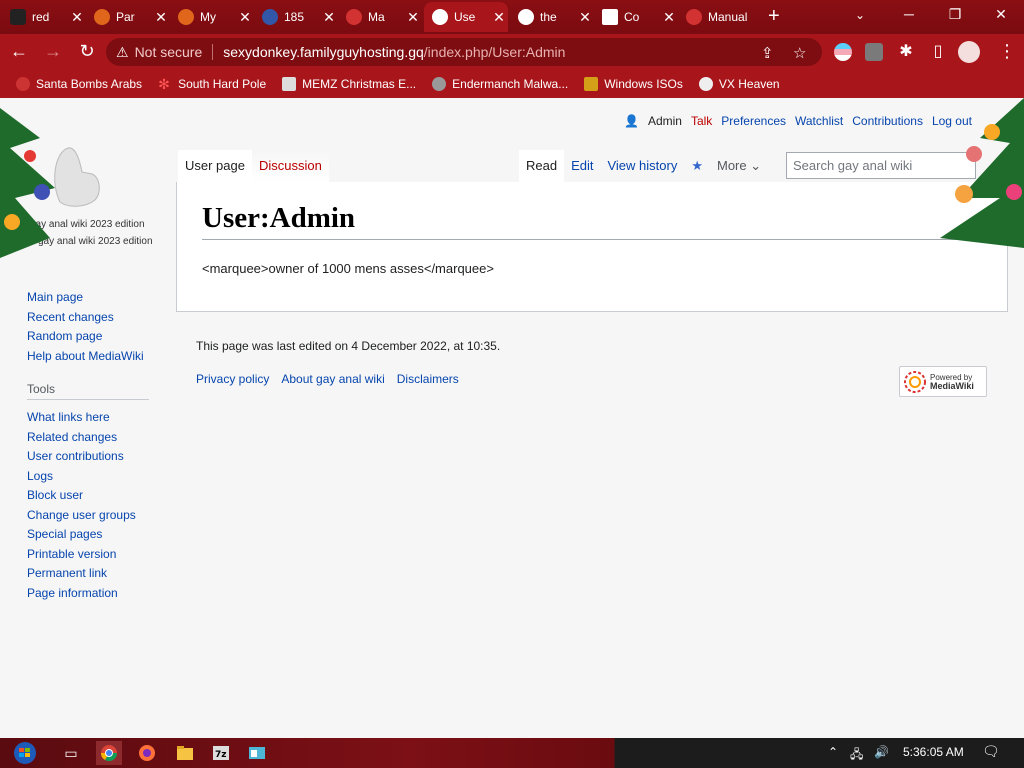  Describe the element at coordinates (88, 457) in the screenshot. I see `tools-user-contributions: User contributions` at that location.